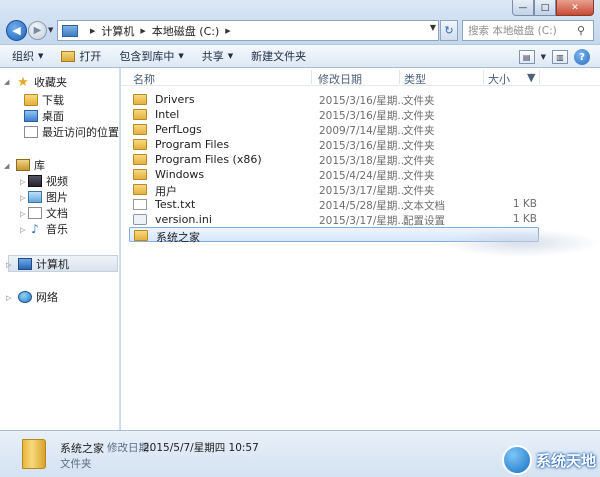  What do you see at coordinates (41, 82) in the screenshot?
I see `nav-item-favorites: ★ 收藏夹` at bounding box center [41, 82].